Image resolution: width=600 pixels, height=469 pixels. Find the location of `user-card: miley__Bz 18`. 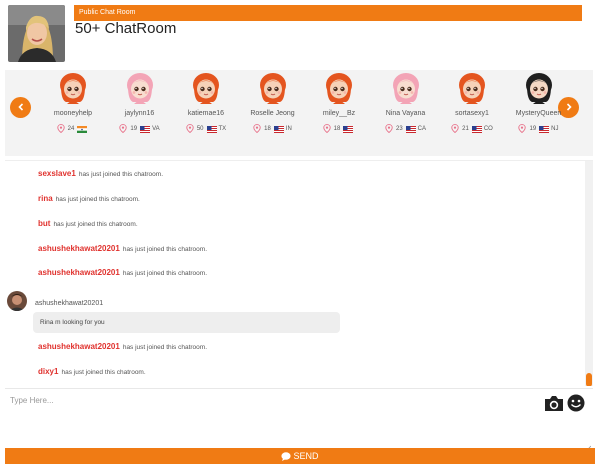

user-card: miley__Bz 18 is located at coordinates (339, 113).